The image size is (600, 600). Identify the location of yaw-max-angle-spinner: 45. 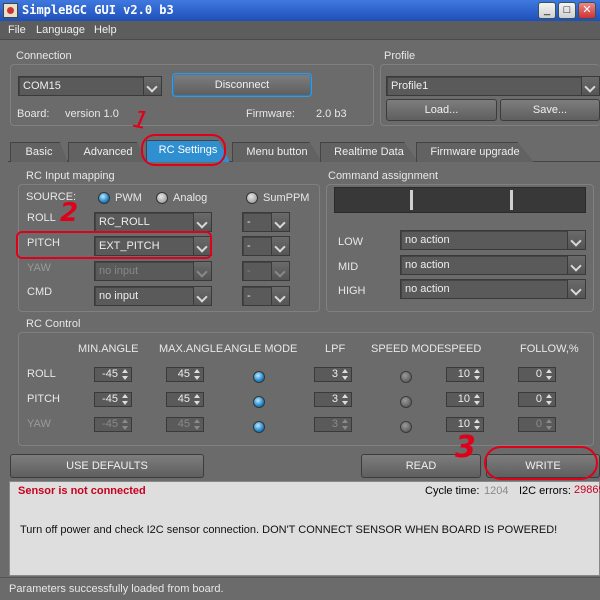
(185, 424).